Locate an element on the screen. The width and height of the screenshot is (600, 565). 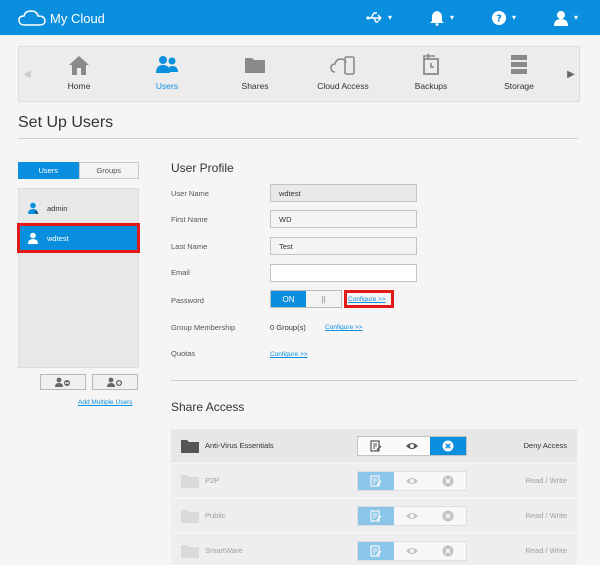
password-toggle: ON || is located at coordinates (306, 299).